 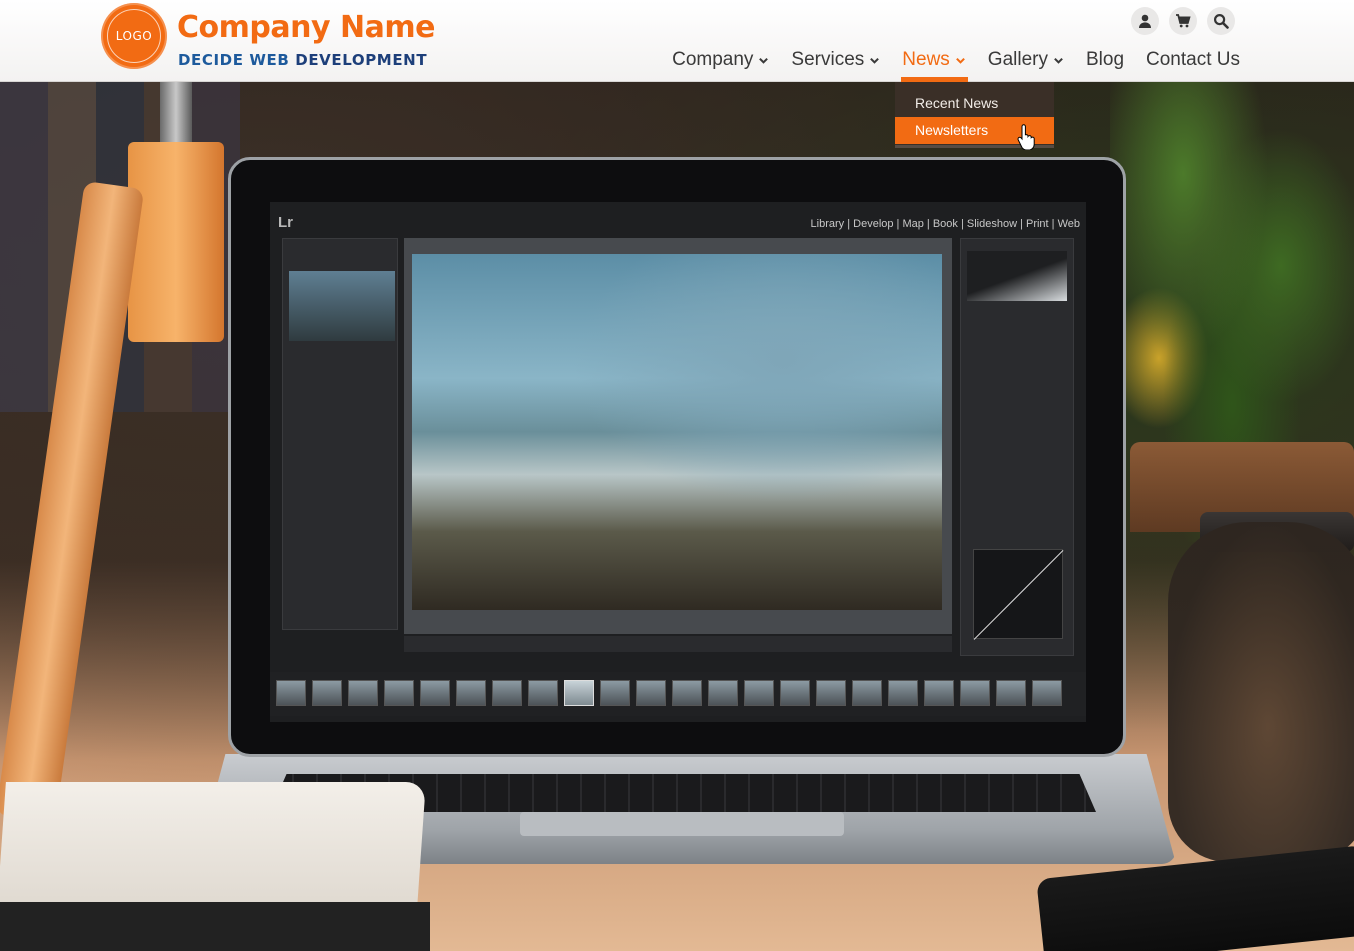 What do you see at coordinates (1018, 594) in the screenshot?
I see `tone-curve` at bounding box center [1018, 594].